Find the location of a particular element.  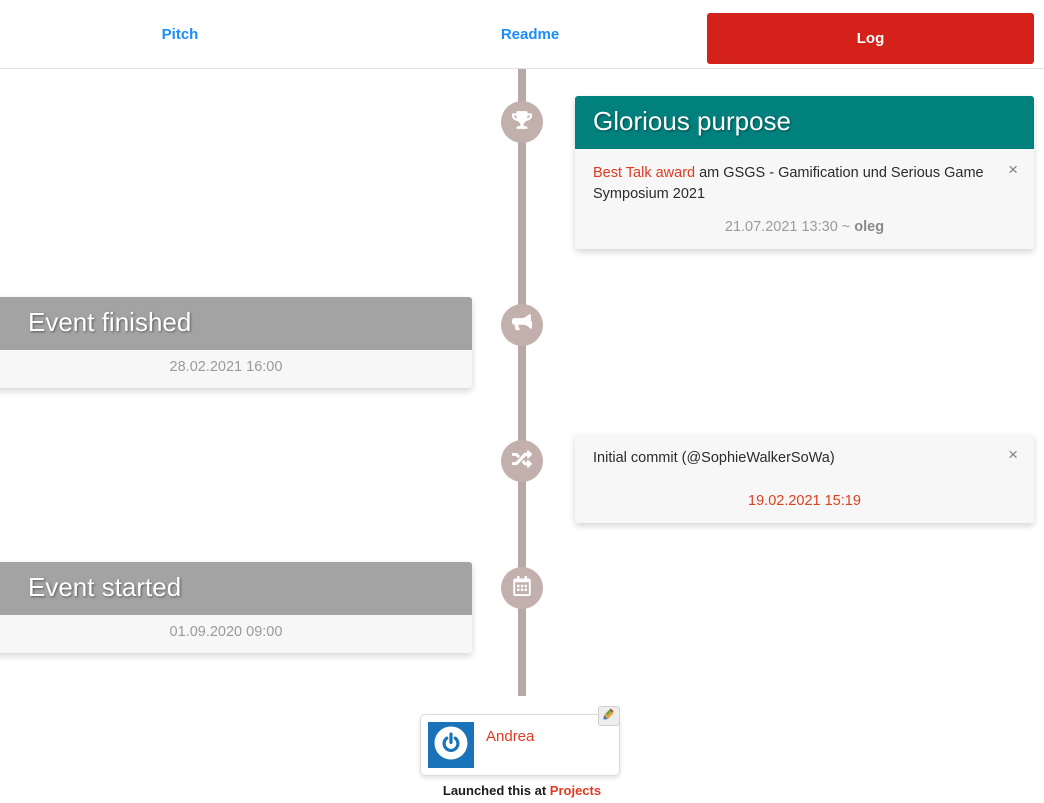

card-body: × Initial commit (@SophieWalkerSoWa) is located at coordinates (804, 456).